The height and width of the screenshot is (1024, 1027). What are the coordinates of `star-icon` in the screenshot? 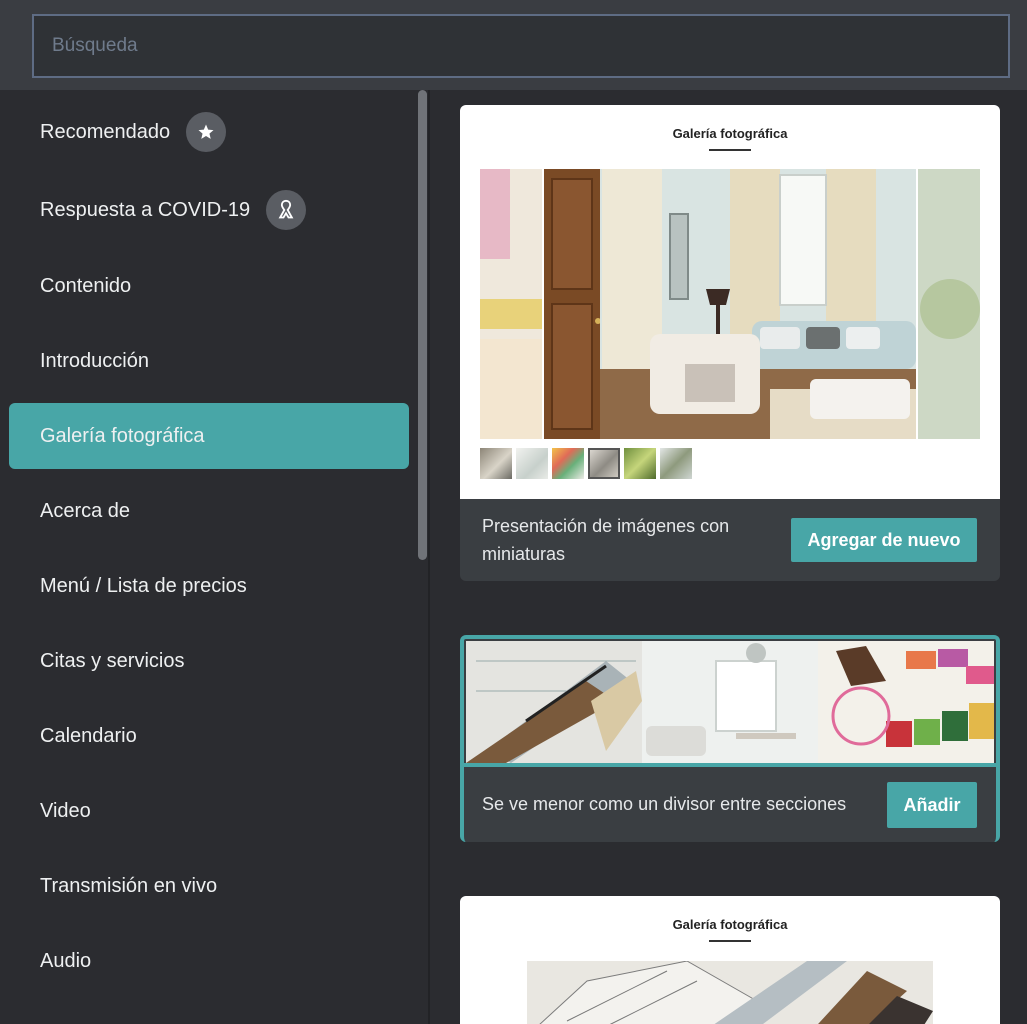 It's located at (206, 132).